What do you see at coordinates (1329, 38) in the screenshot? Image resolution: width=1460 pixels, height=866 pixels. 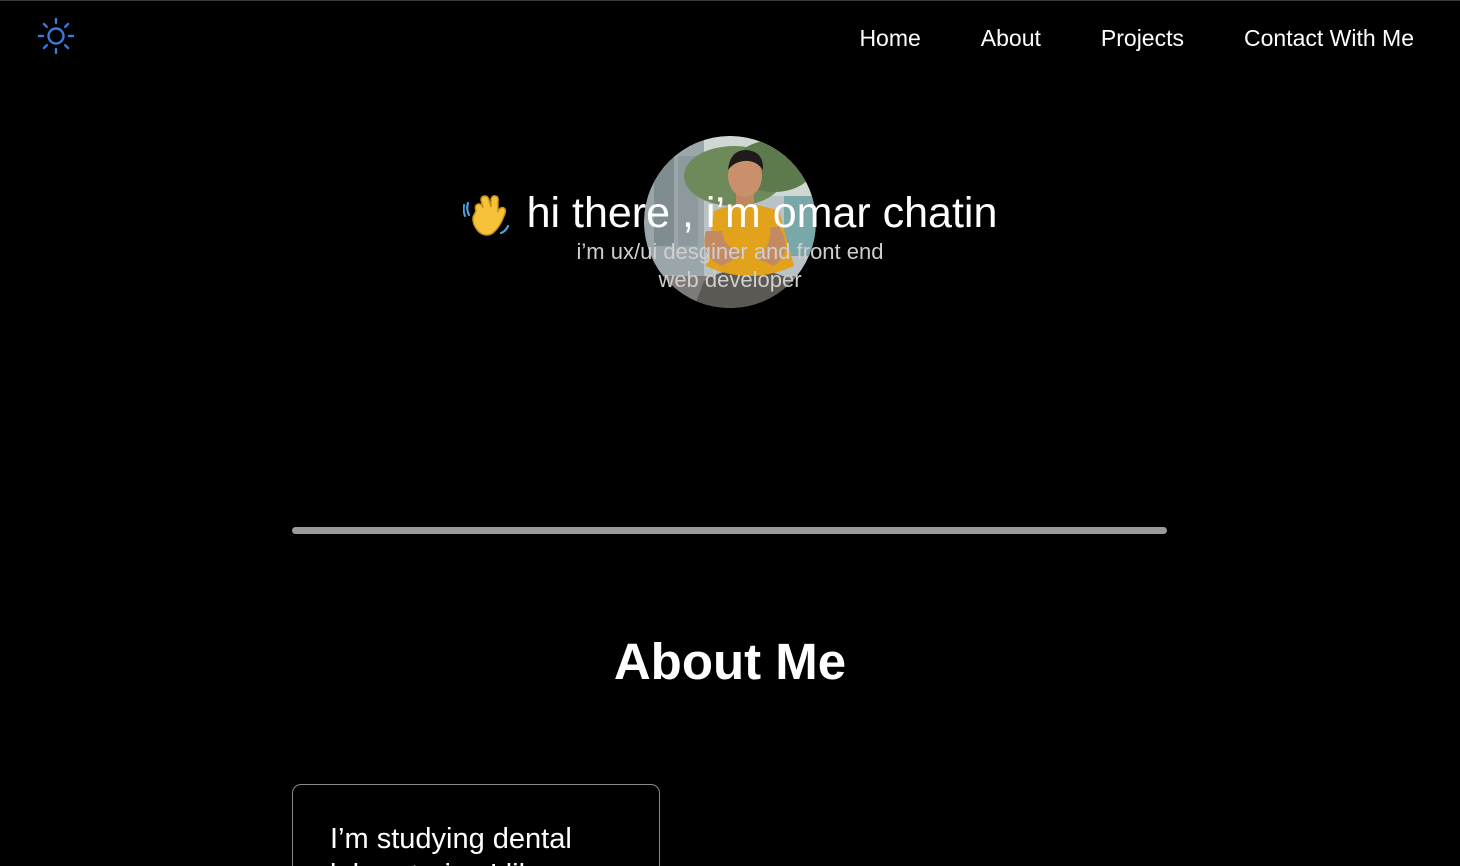 I see `nav-contact-link: Contact With Me` at bounding box center [1329, 38].